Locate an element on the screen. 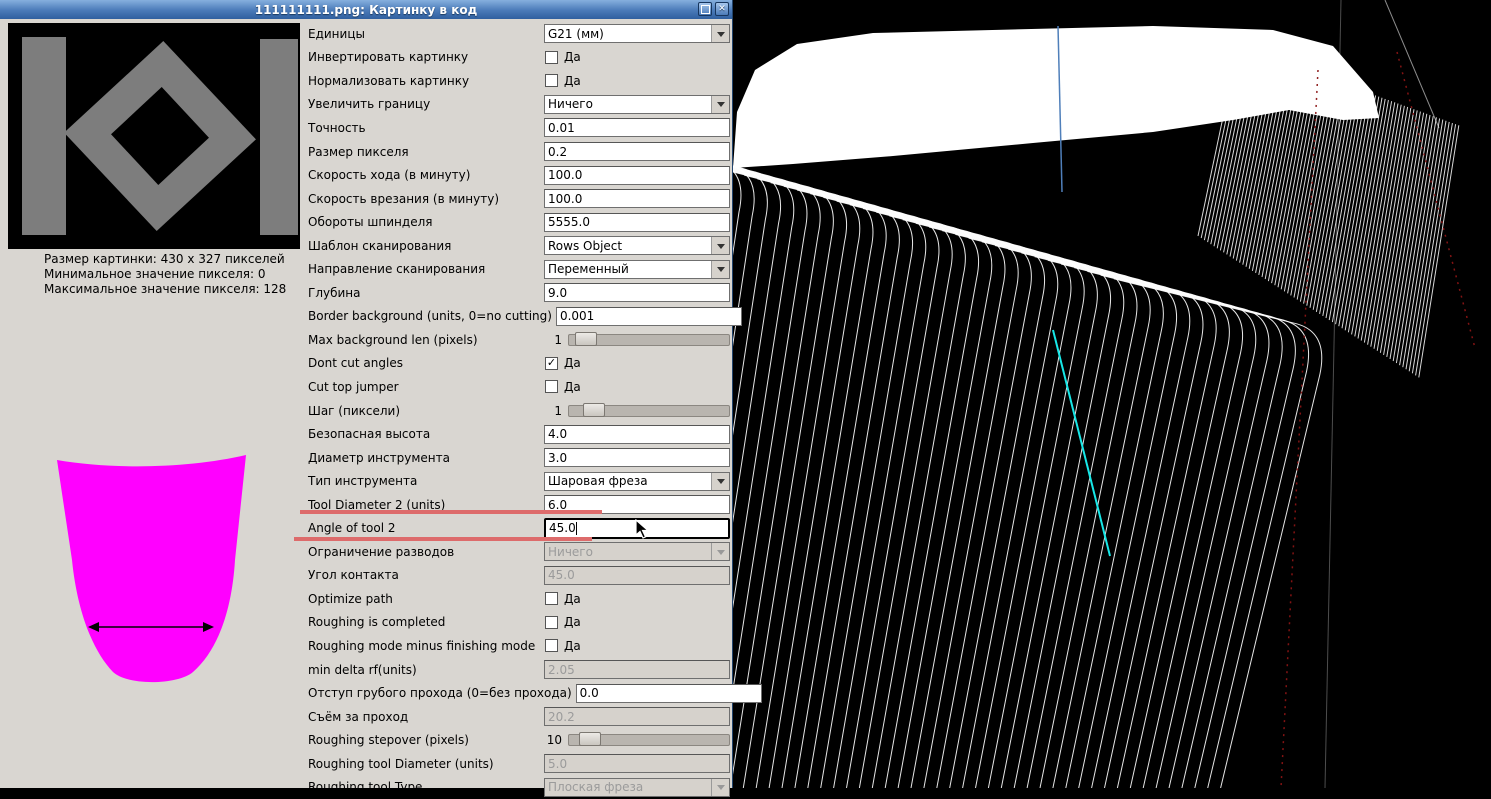 The image size is (1491, 799). minimize-icon is located at coordinates (705, 9).